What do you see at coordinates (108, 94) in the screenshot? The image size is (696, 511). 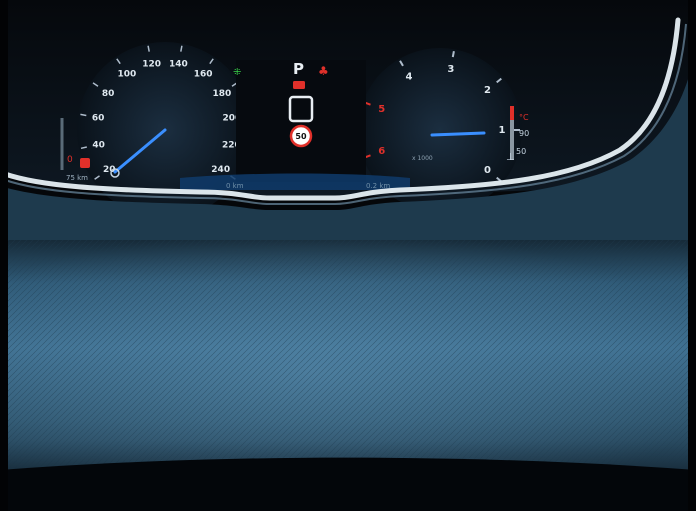 I see `speed-tick-label: 80` at bounding box center [108, 94].